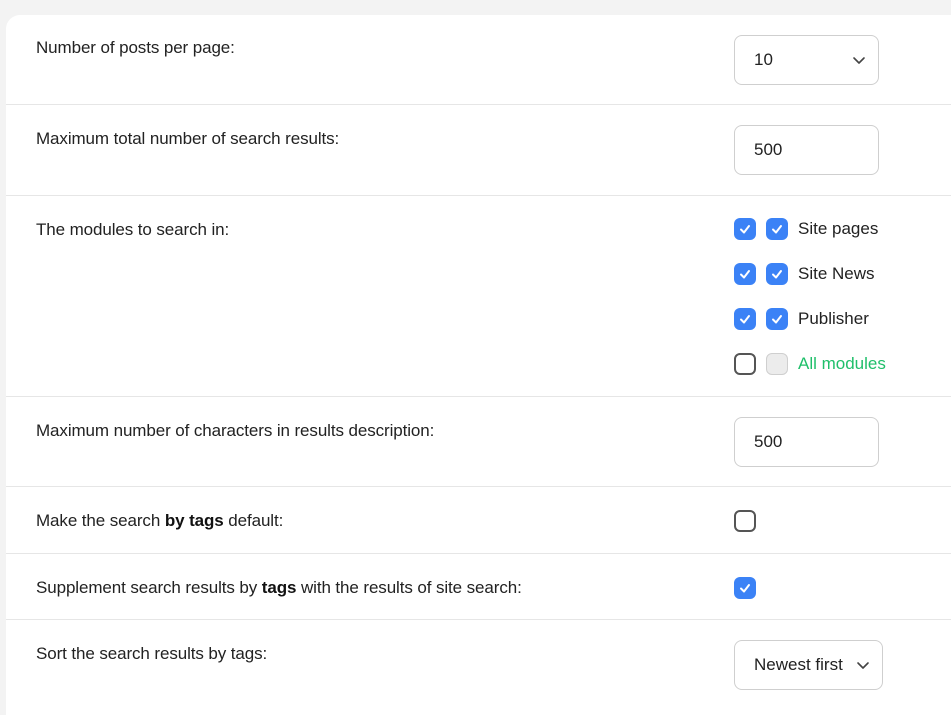 The height and width of the screenshot is (715, 951). I want to click on supplement-label-post: with the results of site search:, so click(409, 587).